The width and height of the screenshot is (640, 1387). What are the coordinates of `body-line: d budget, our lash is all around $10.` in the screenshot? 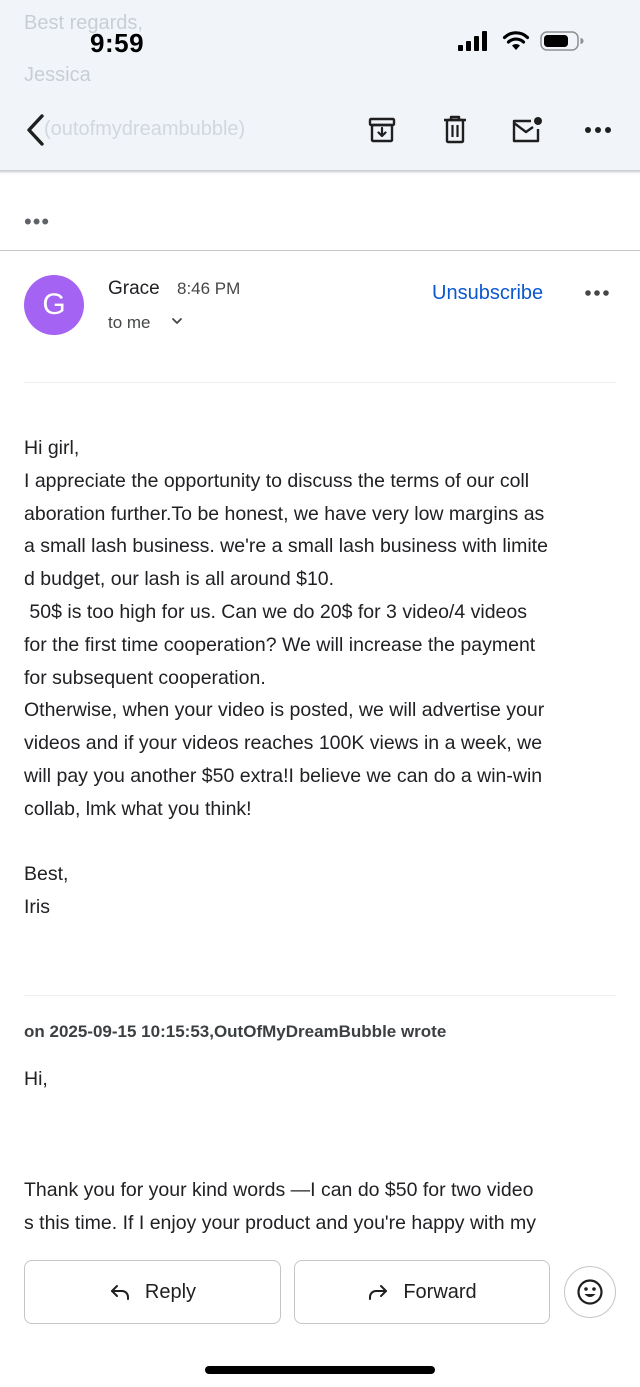 It's located at (179, 579).